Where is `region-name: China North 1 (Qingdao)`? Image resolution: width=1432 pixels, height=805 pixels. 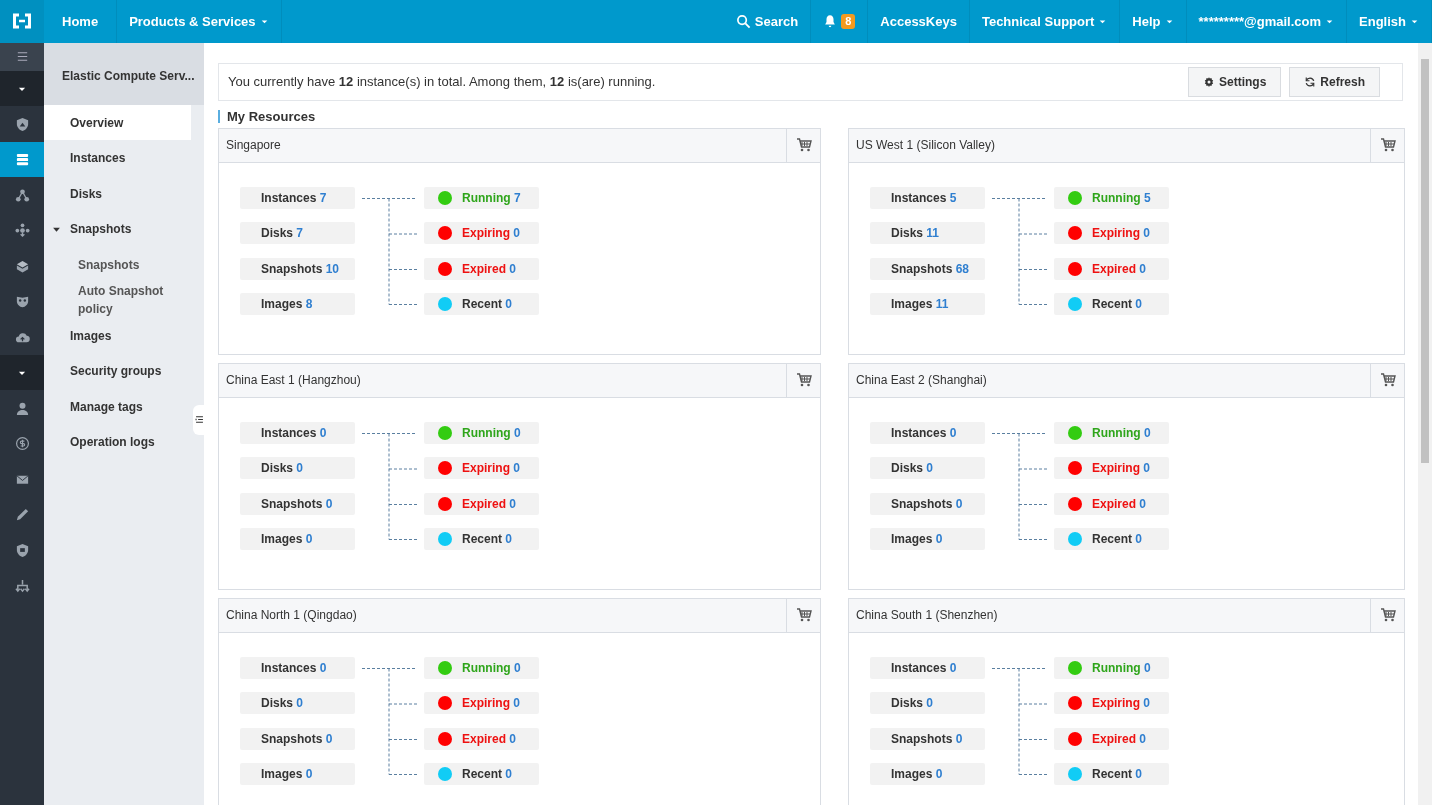 region-name: China North 1 (Qingdao) is located at coordinates (291, 616).